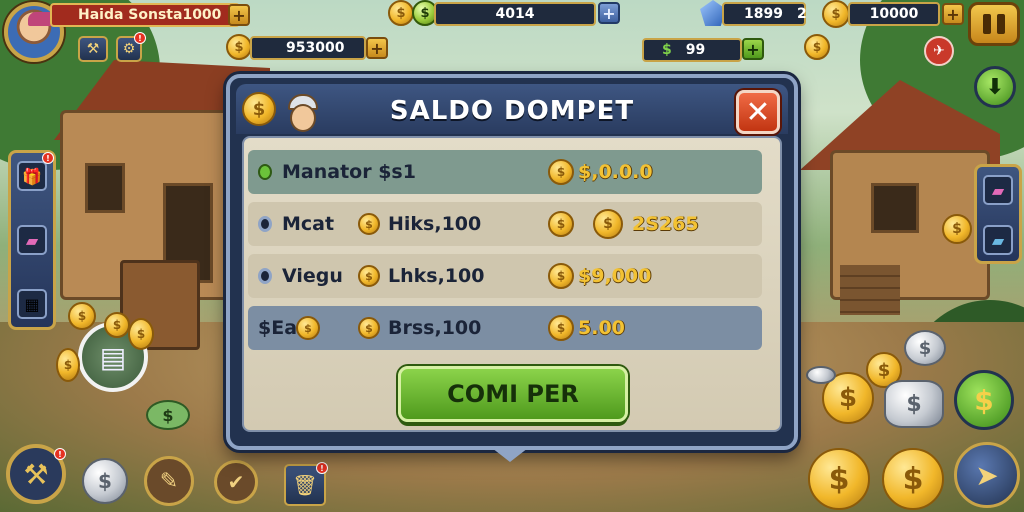  I want to click on dialog-title: SALDO DOMPET, so click(512, 111).